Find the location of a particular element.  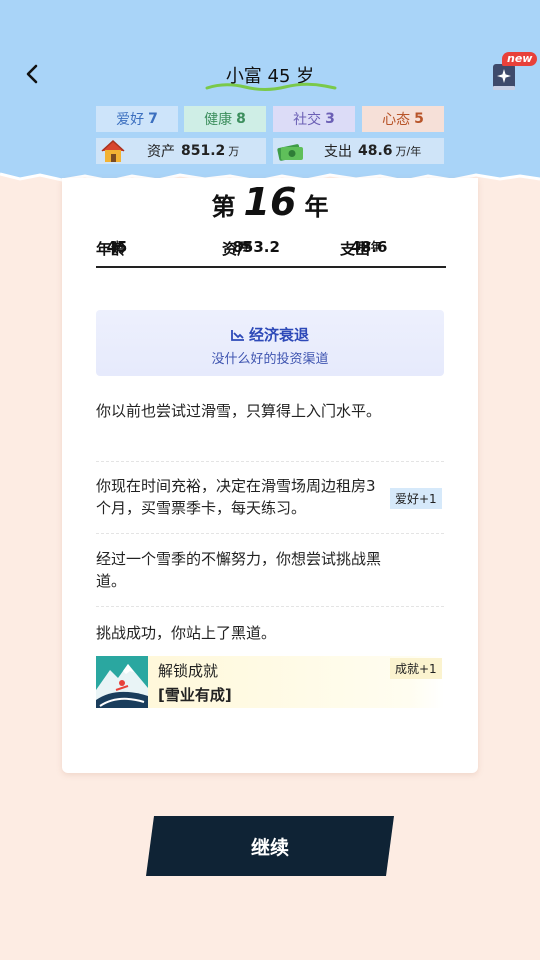

stat-health: 健康 8 is located at coordinates (225, 119).